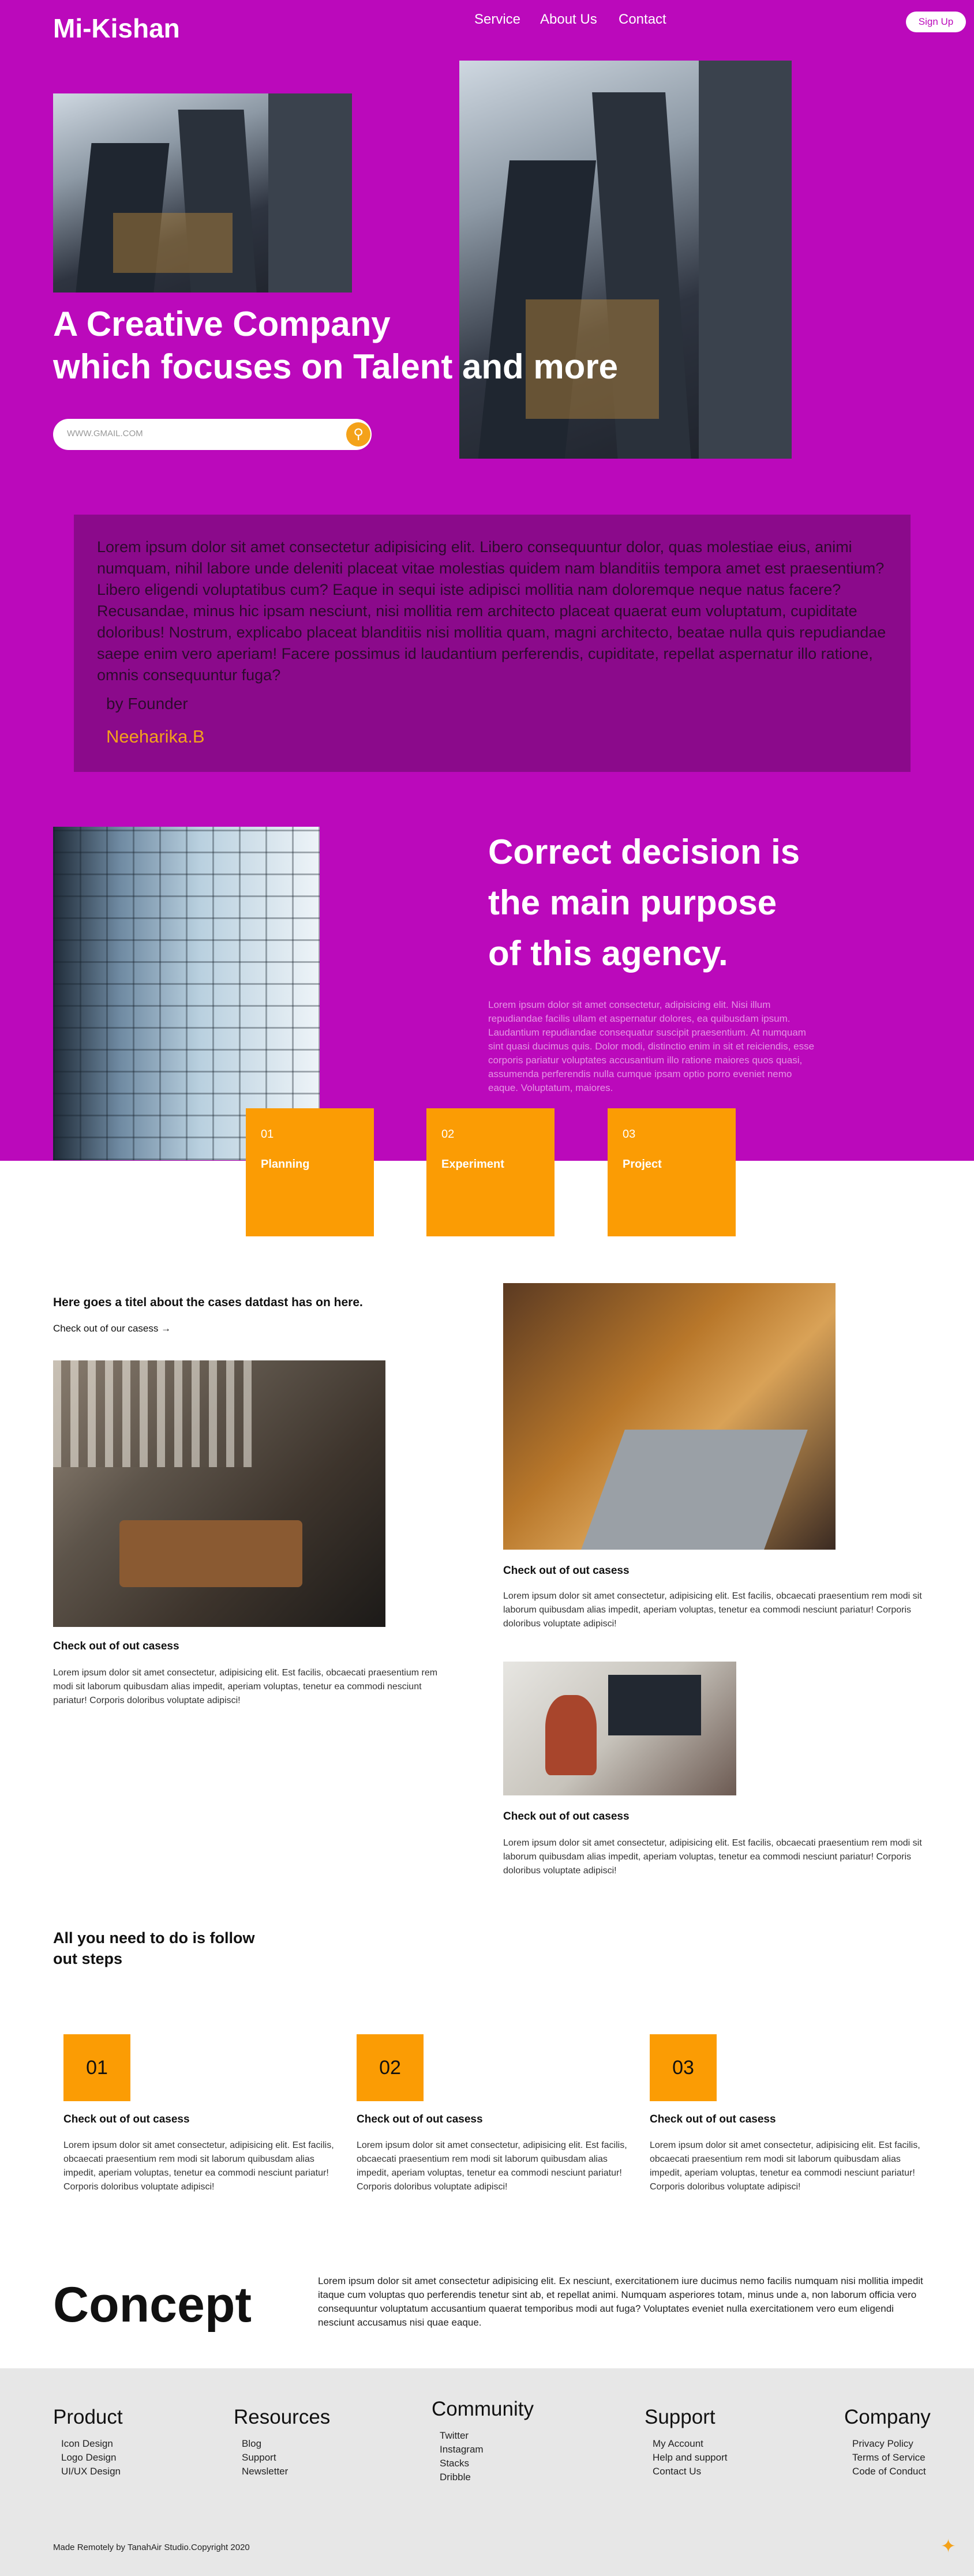 The width and height of the screenshot is (974, 2576). Describe the element at coordinates (286, 2444) in the screenshot. I see `footer-link: Blog` at that location.